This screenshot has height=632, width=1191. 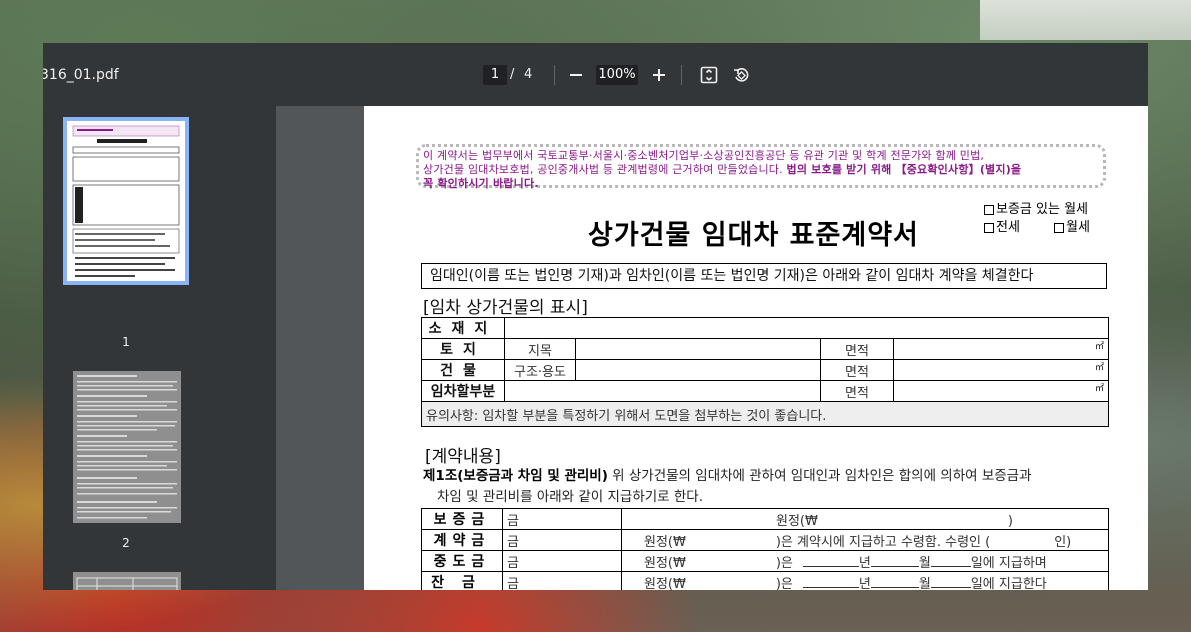 I want to click on day-terms: 일에 지급한다, so click(x=1008, y=583).